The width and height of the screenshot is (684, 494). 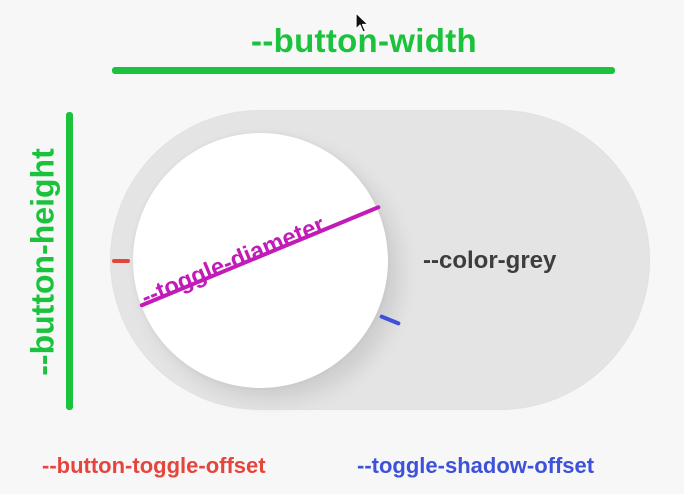 I want to click on button-width-label: --button-width, so click(x=364, y=40).